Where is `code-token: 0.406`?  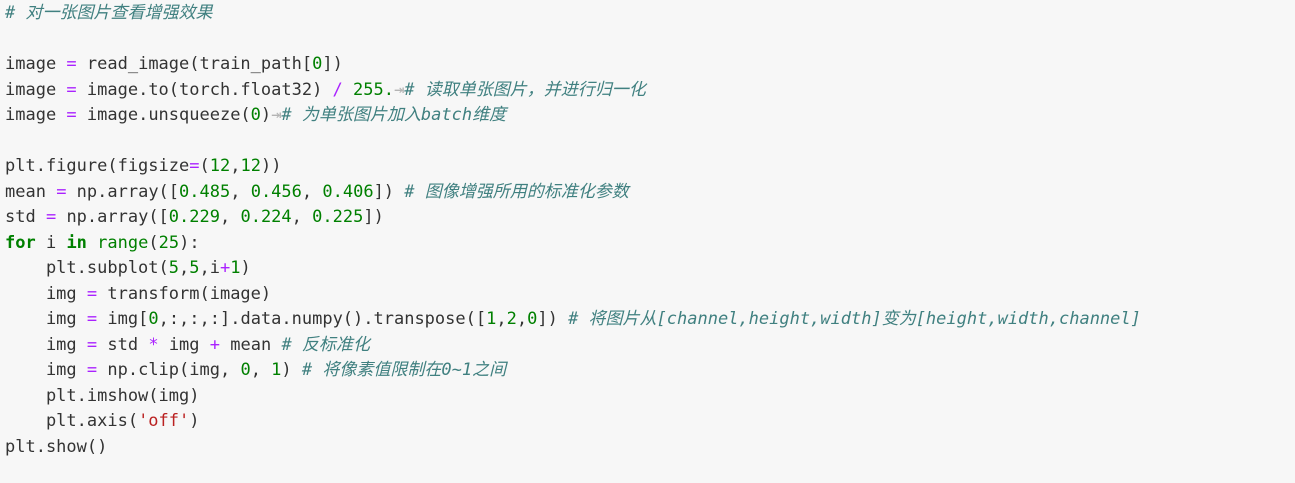 code-token: 0.406 is located at coordinates (348, 191).